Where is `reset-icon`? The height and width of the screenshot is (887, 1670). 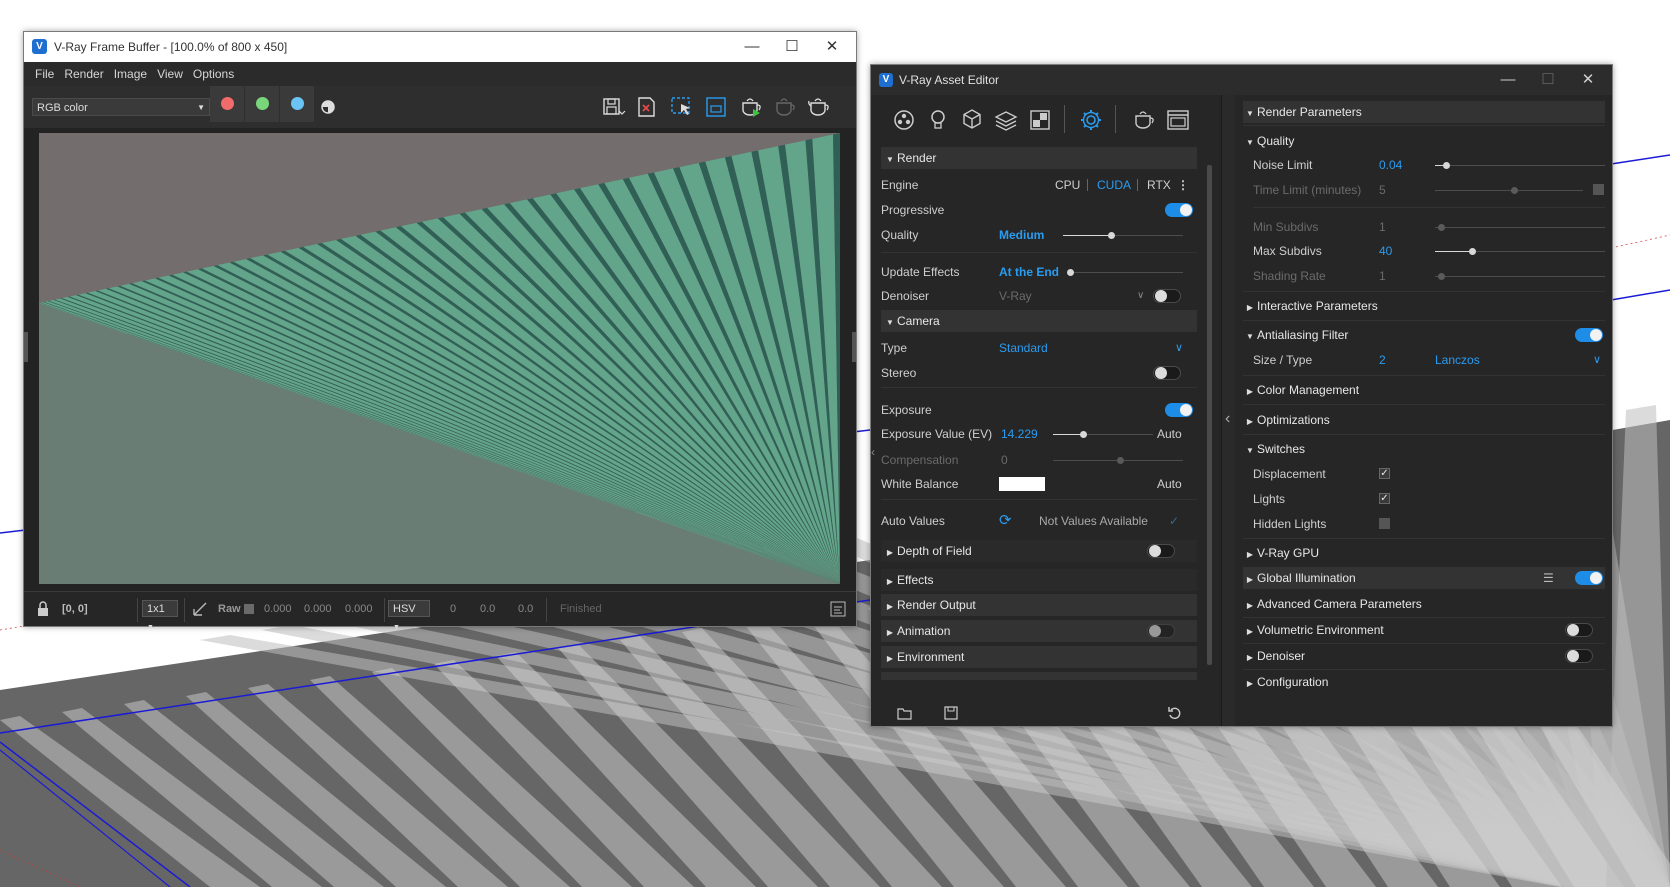 reset-icon is located at coordinates (1175, 713).